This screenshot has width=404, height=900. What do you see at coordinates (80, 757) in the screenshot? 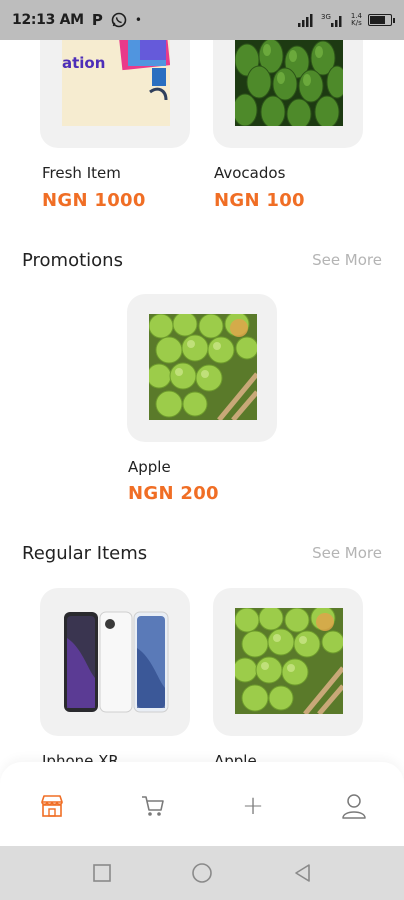
I see `product-name: Iphone XR` at bounding box center [80, 757].